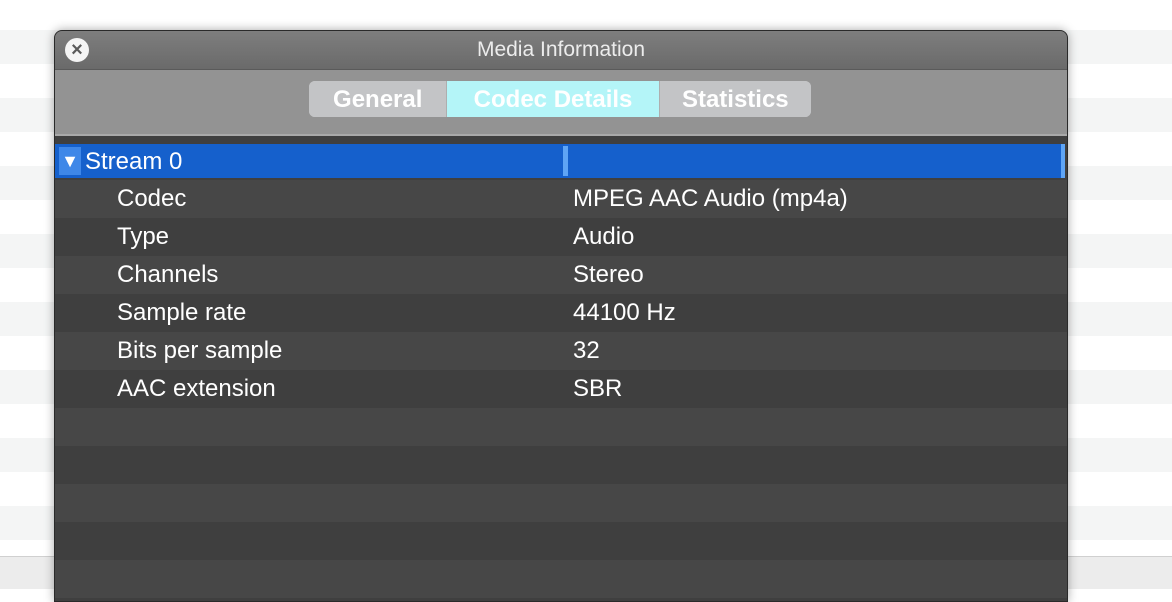 This screenshot has height=602, width=1172. I want to click on property-value: 32, so click(586, 350).